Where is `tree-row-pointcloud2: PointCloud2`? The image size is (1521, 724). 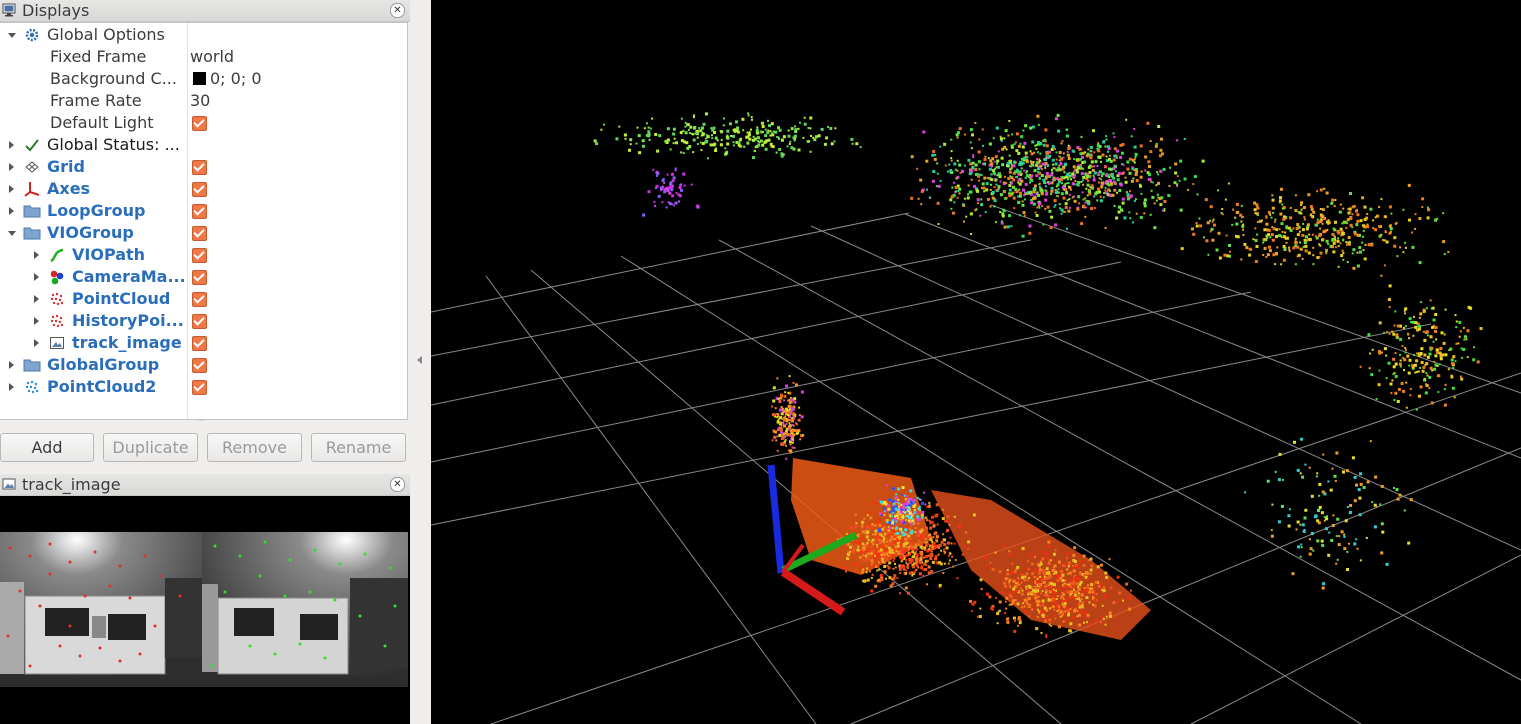
tree-row-pointcloud2: PointCloud2 is located at coordinates (203, 387).